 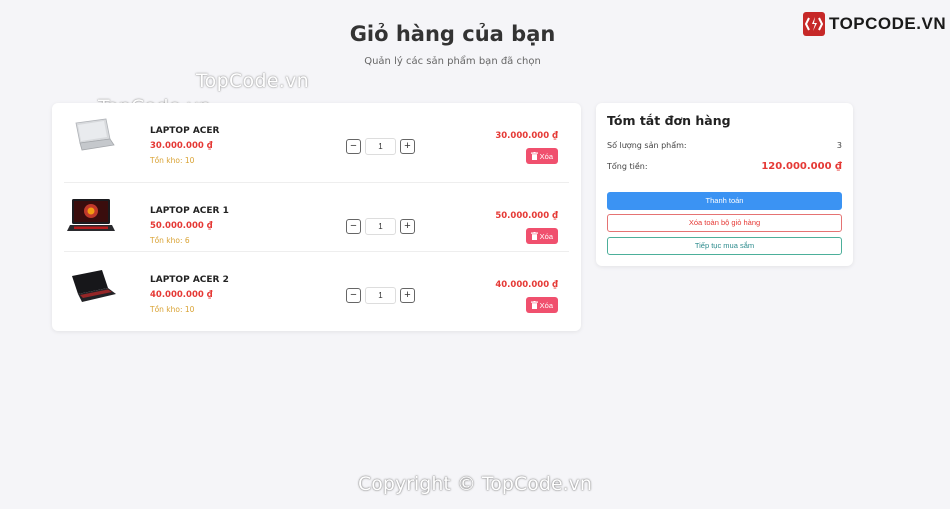 I want to click on item-count-label: Số lượng sản phẩm:, so click(x=647, y=145).